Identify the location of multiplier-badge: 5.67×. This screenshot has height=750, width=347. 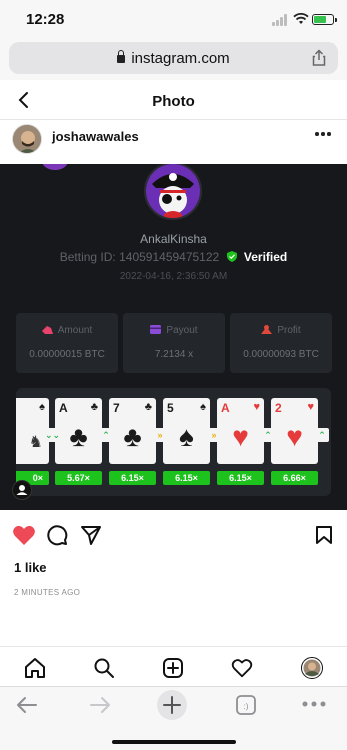
(78, 478).